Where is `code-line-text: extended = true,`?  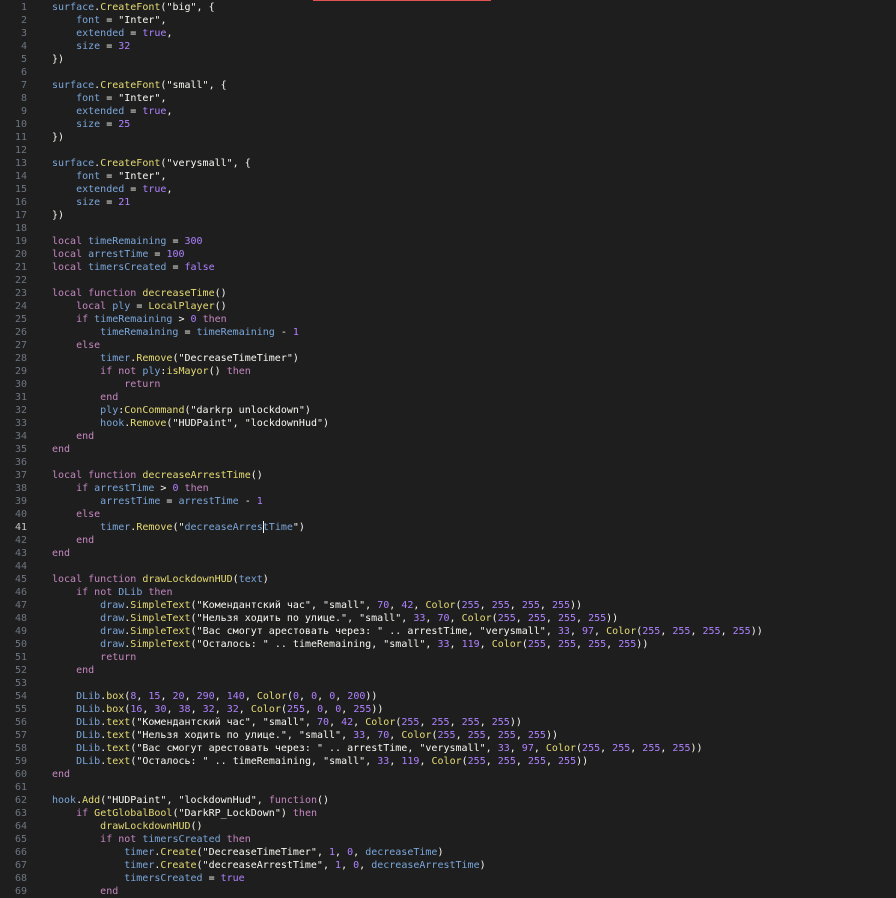
code-line-text: extended = true, is located at coordinates (124, 189).